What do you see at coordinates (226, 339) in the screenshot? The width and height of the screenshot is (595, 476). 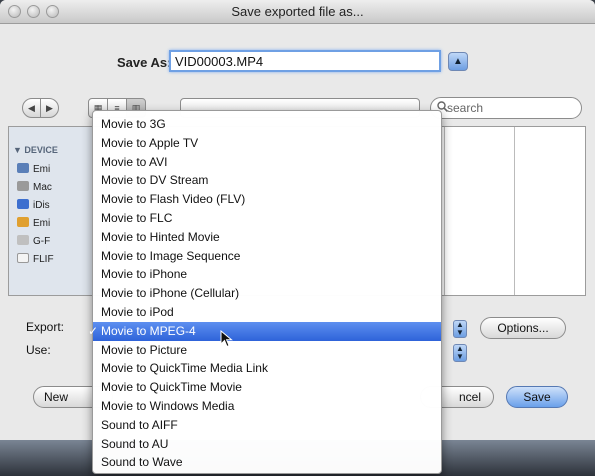 I see `mouse-pointer-icon` at bounding box center [226, 339].